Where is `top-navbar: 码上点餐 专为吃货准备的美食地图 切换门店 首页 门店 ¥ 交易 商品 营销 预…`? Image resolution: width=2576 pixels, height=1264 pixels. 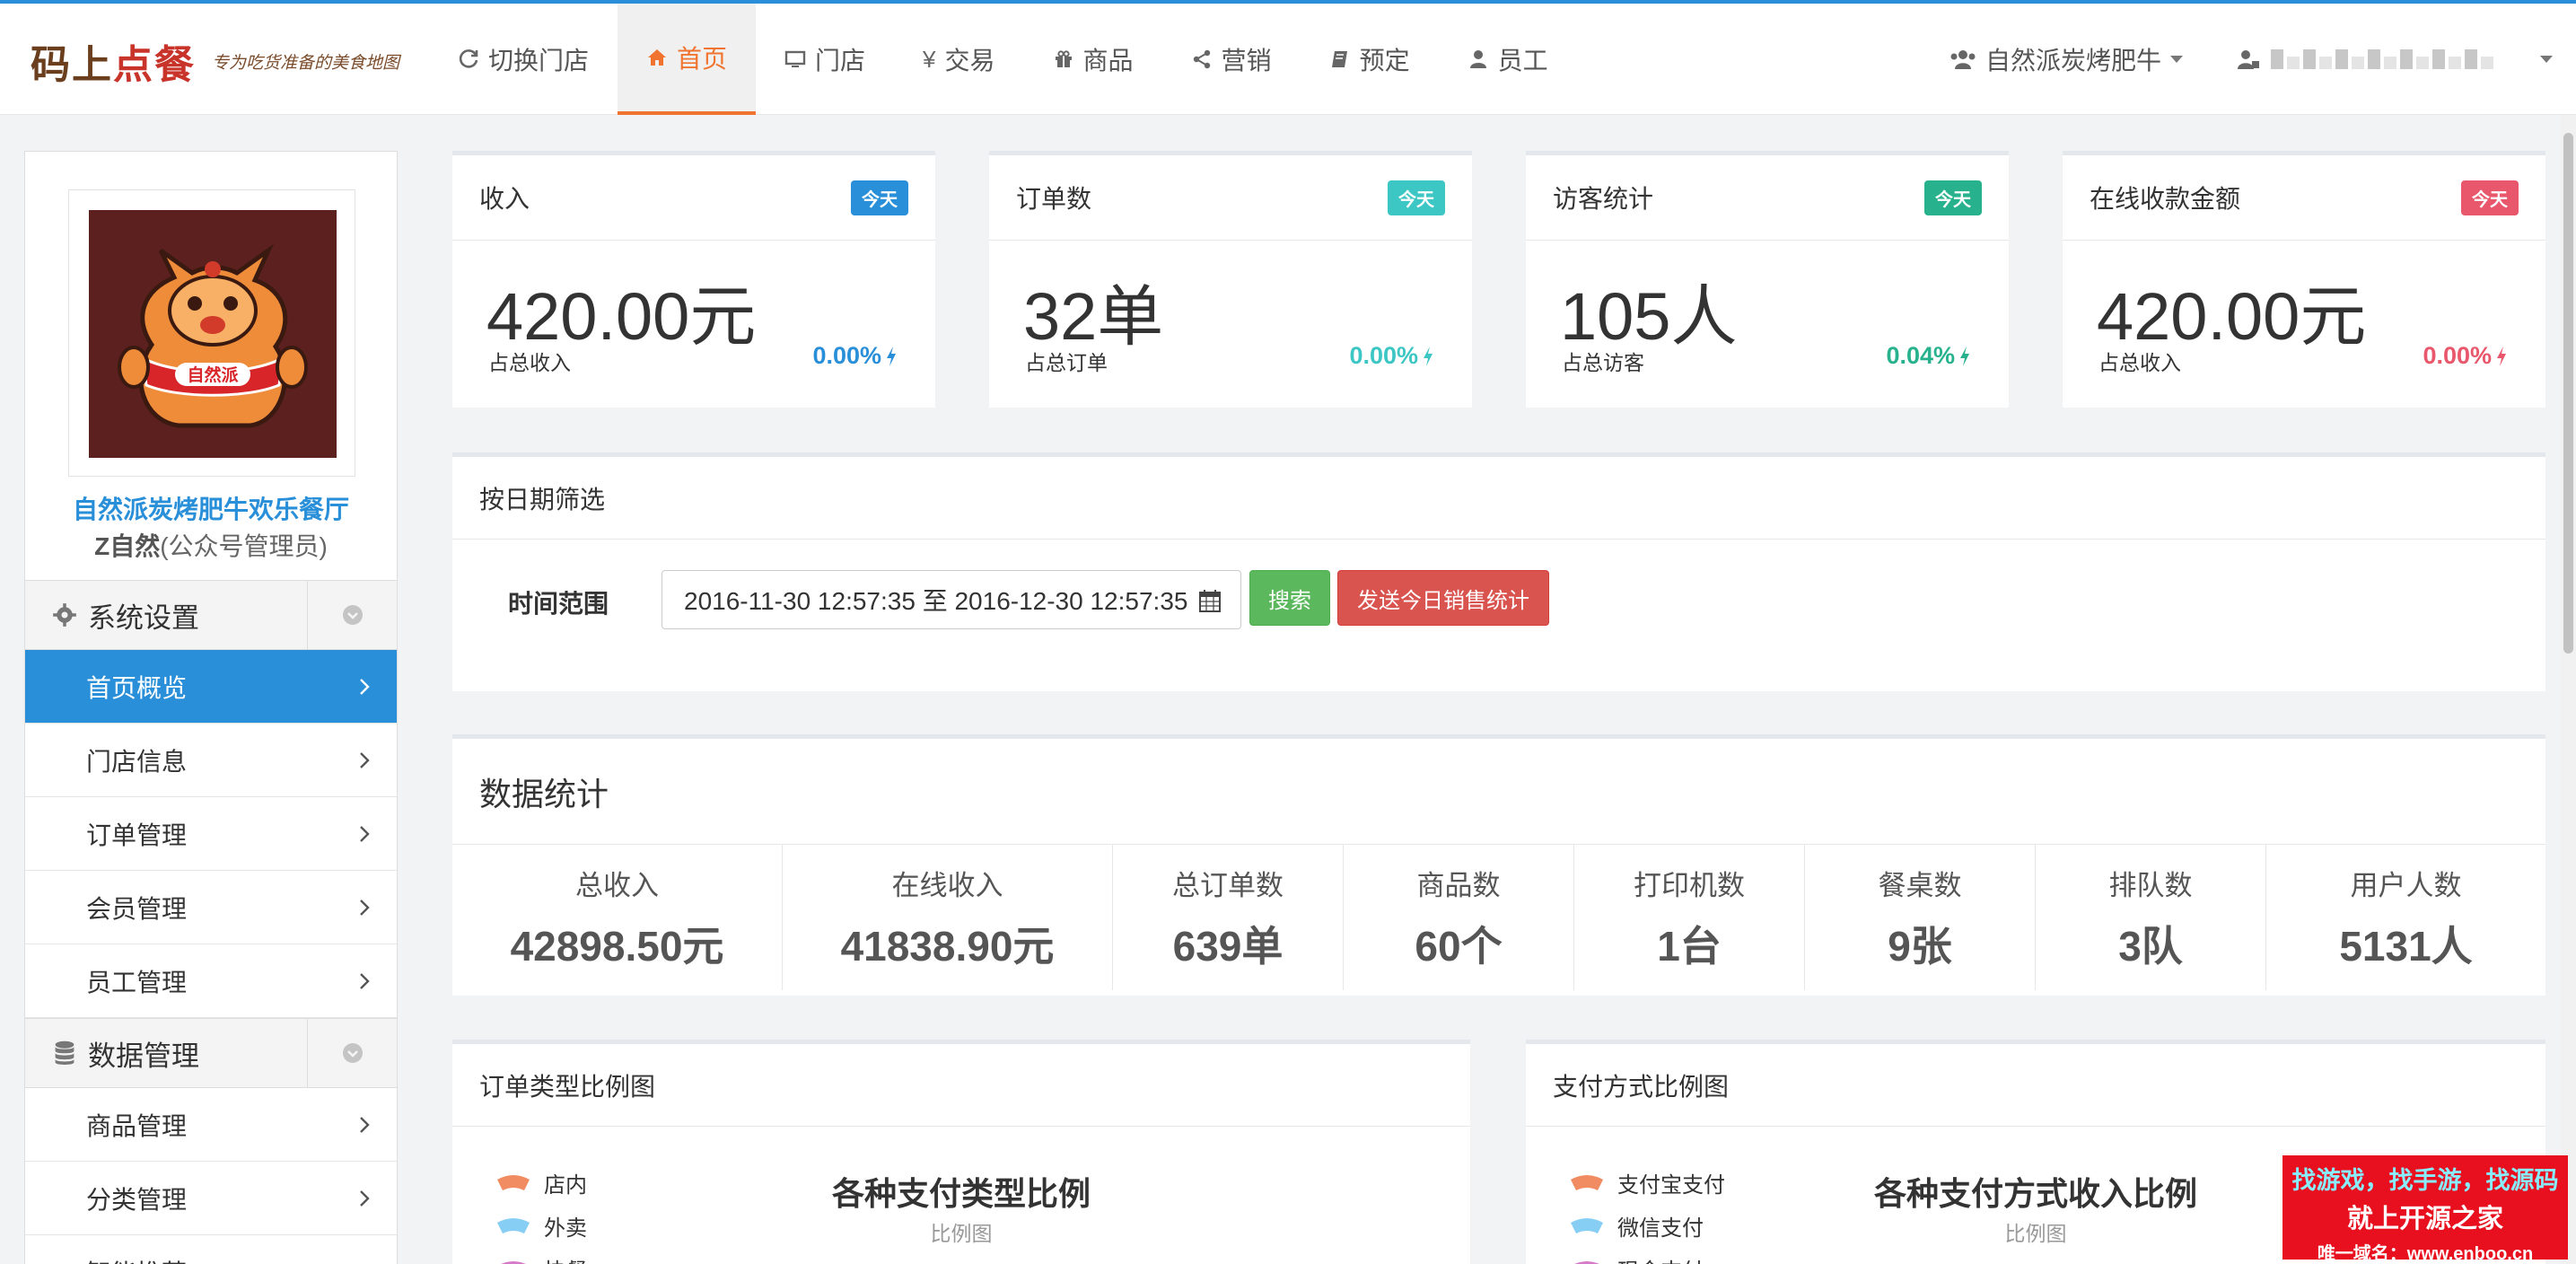
top-navbar: 码上点餐 专为吃货准备的美食地图 切换门店 首页 门店 ¥ 交易 商品 营销 预… is located at coordinates (1288, 57).